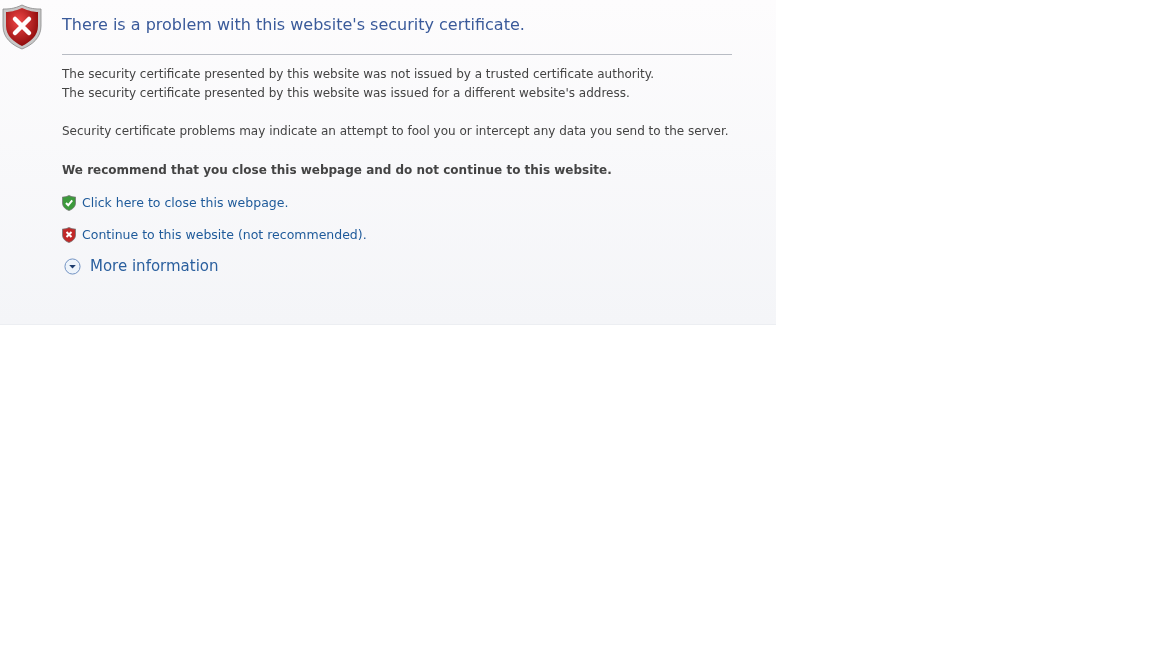 This screenshot has width=1152, height=648. I want to click on warning-text: Security certificate problems may indicate an attempt to fool you or intercept any data you send to the server., so click(396, 131).